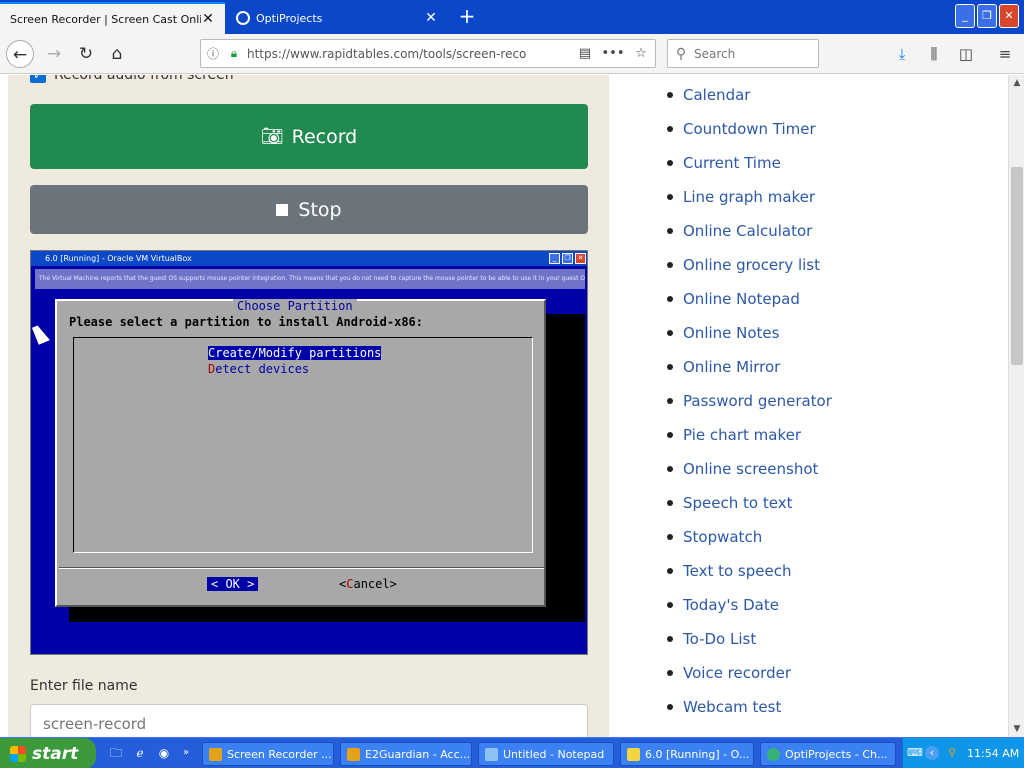 The height and width of the screenshot is (768, 1024). Describe the element at coordinates (757, 401) in the screenshot. I see `sidebar-link-label: Password generator` at that location.